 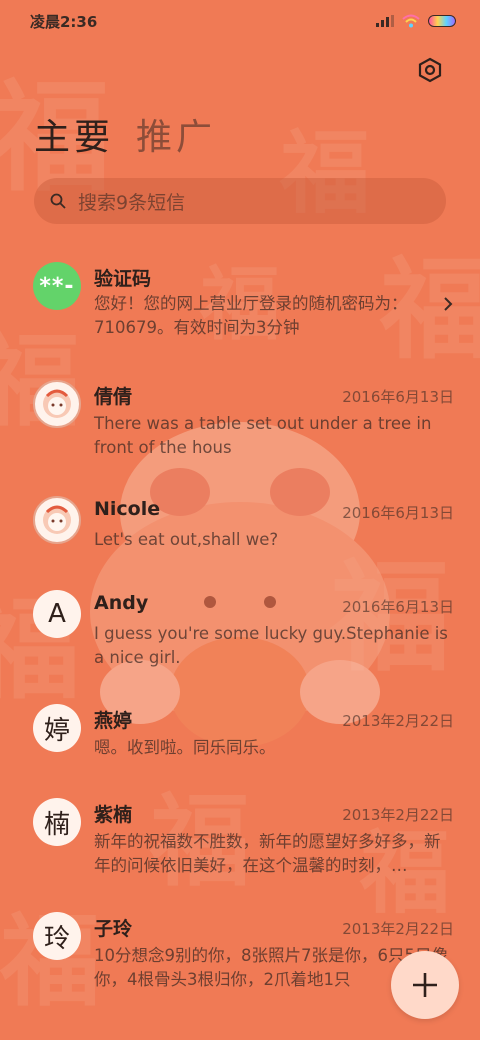 What do you see at coordinates (185, 747) in the screenshot?
I see `message-preview: 嗯。收到啦。同乐同乐。` at bounding box center [185, 747].